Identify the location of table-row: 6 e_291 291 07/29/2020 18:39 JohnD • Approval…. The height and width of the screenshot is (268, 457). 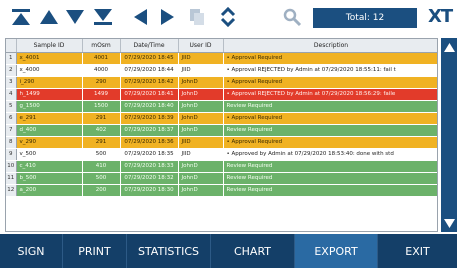
(221, 118).